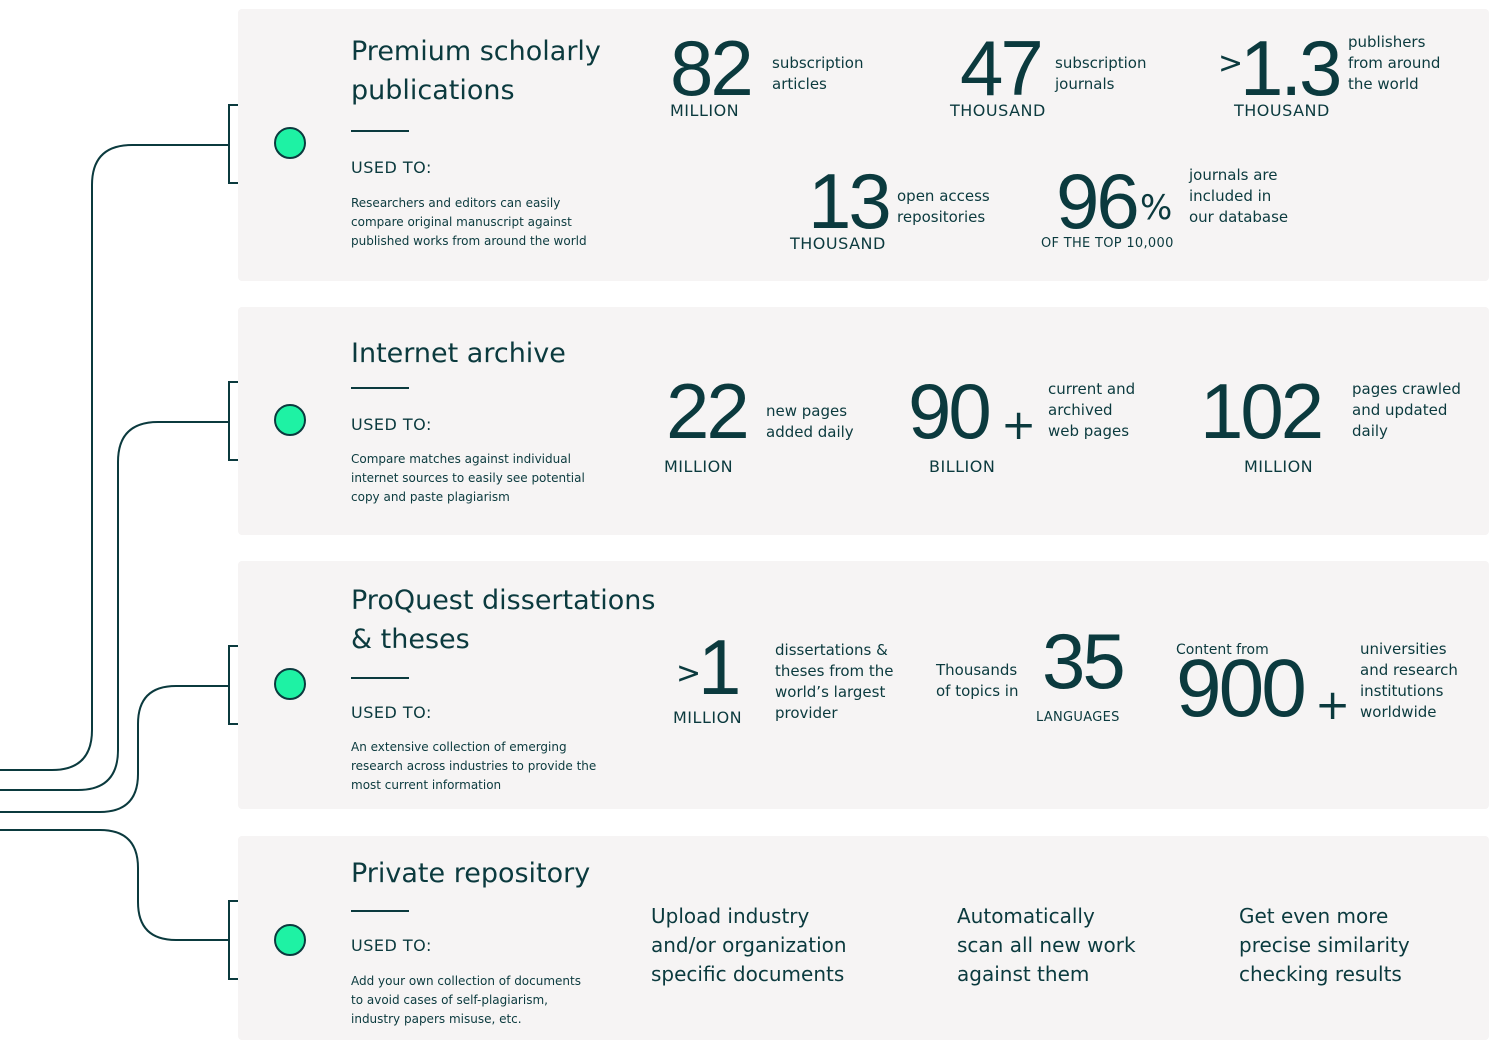 The image size is (1489, 1040). Describe the element at coordinates (471, 873) in the screenshot. I see `private-title: Private repository` at that location.